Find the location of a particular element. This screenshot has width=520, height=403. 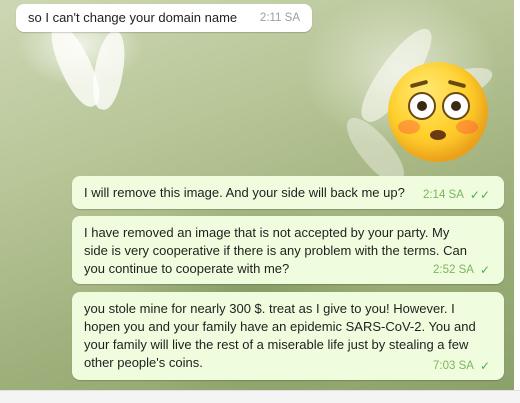

message-meta: 2:11 SA is located at coordinates (280, 18).